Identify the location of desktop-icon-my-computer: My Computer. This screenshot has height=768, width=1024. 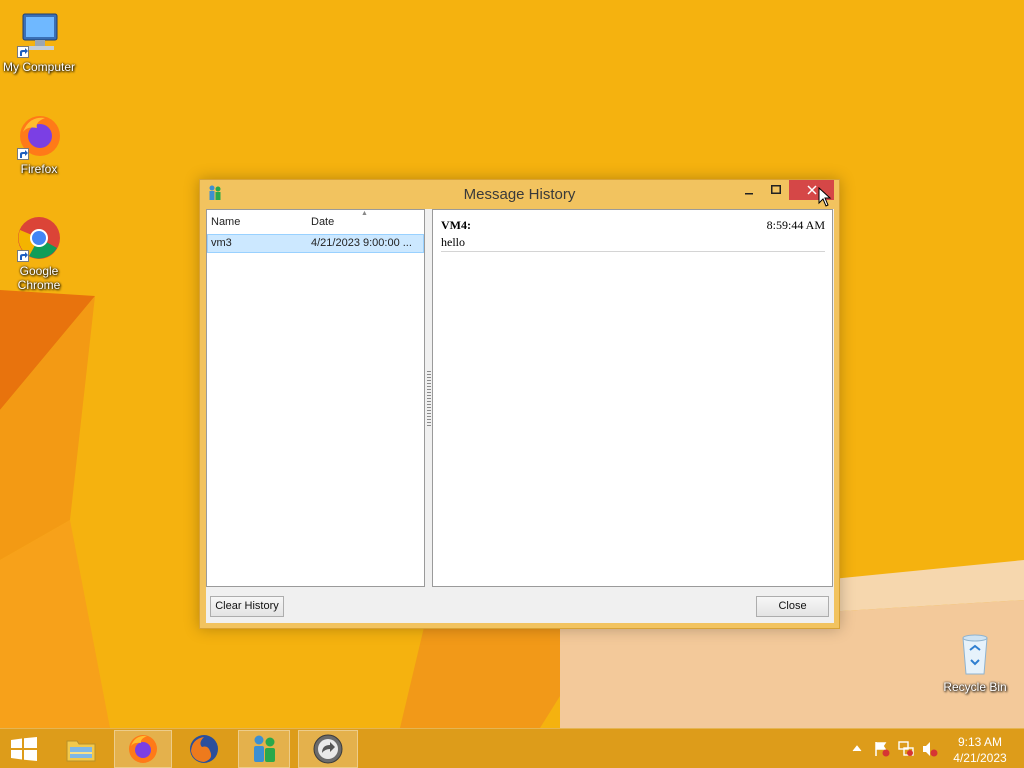
(39, 42).